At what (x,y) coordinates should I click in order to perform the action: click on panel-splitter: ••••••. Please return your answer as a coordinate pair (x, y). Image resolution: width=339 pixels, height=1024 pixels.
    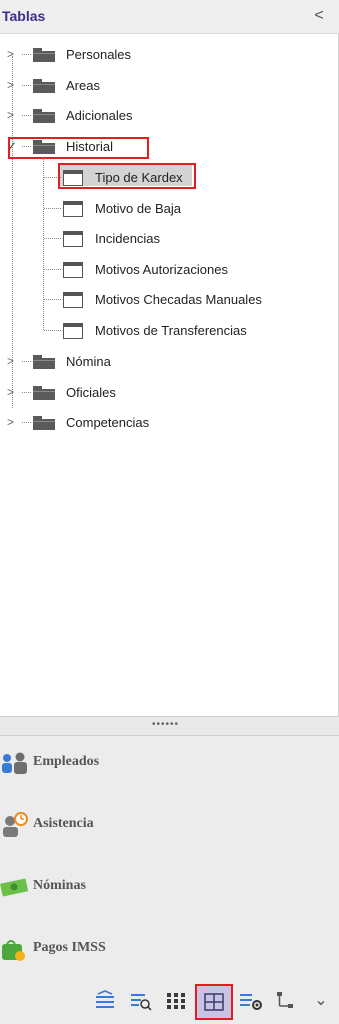
    Looking at the image, I should click on (169, 726).